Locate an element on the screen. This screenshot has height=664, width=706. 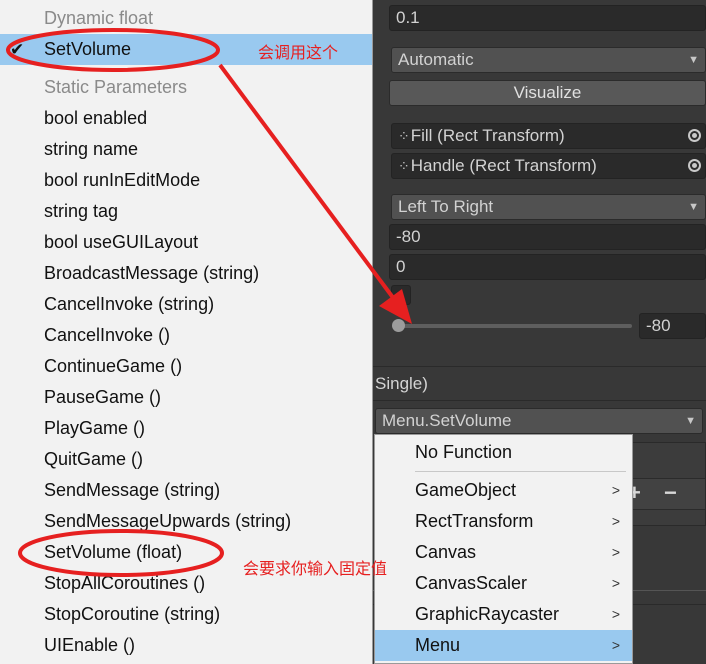
highlight-ellipse-setvolume is located at coordinates (113, 50).